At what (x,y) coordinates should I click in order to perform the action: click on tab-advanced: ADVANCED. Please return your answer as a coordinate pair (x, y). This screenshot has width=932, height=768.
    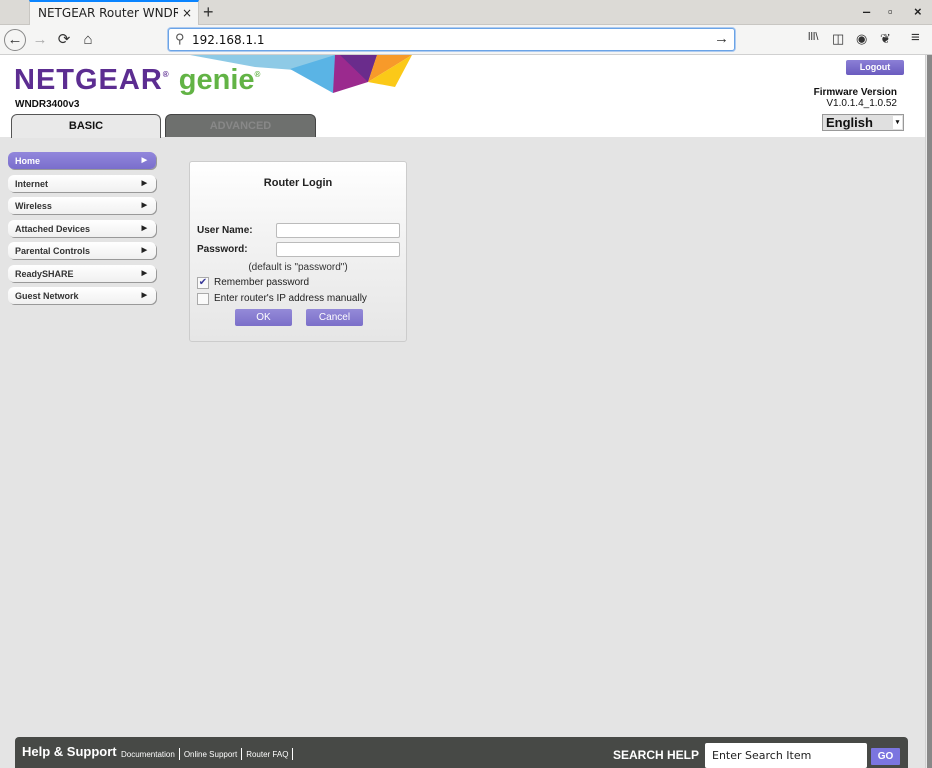
    Looking at the image, I should click on (240, 125).